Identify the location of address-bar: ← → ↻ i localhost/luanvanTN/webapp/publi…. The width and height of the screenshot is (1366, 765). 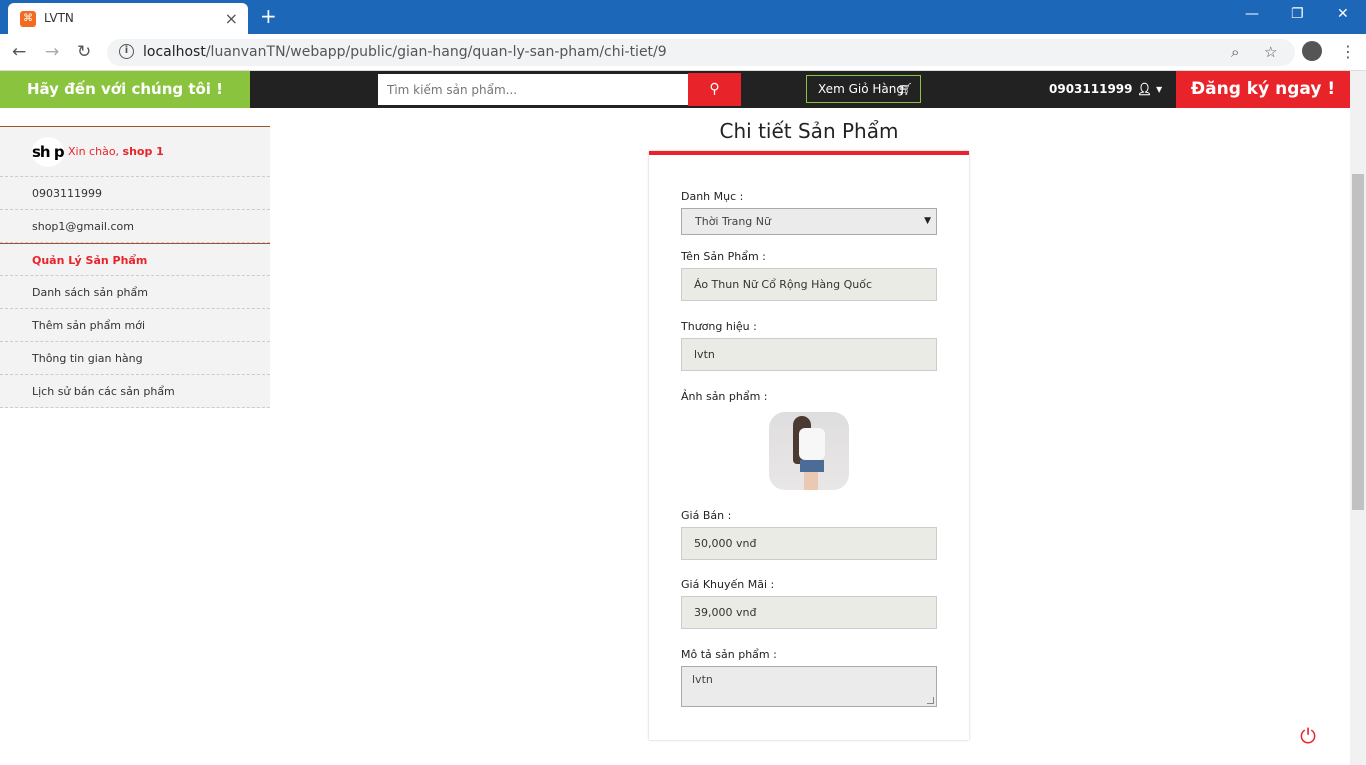
(683, 52).